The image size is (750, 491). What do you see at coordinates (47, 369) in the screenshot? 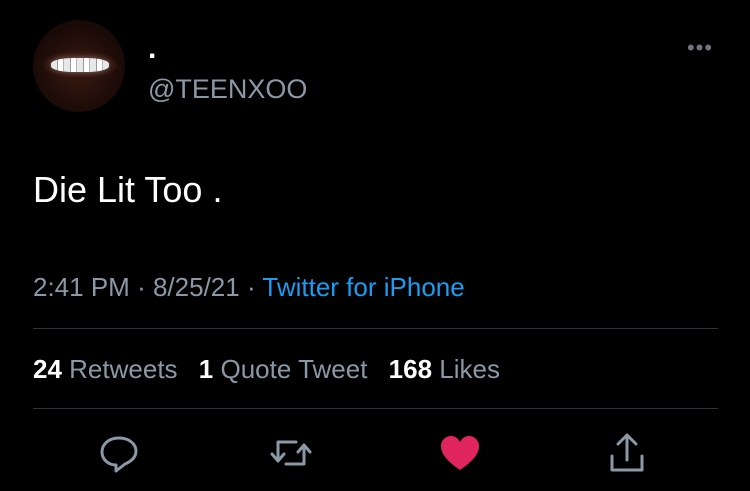
I see `retweets-count: 24` at bounding box center [47, 369].